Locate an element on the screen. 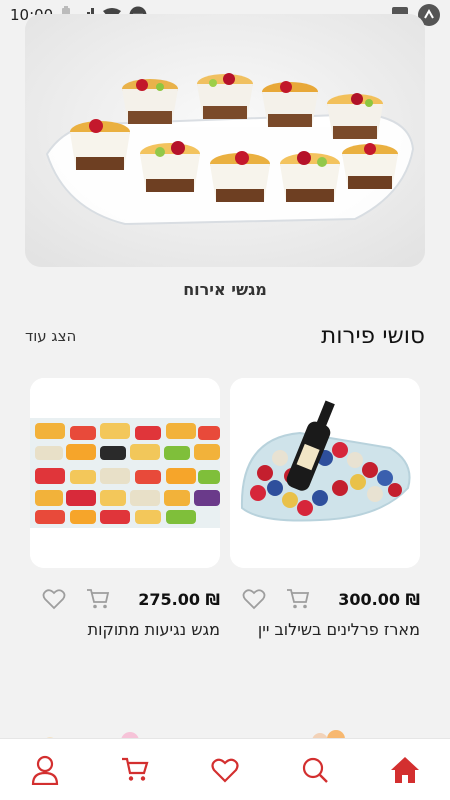 This screenshot has width=450, height=800. product-actions: 300.00 ₪ is located at coordinates (325, 599).